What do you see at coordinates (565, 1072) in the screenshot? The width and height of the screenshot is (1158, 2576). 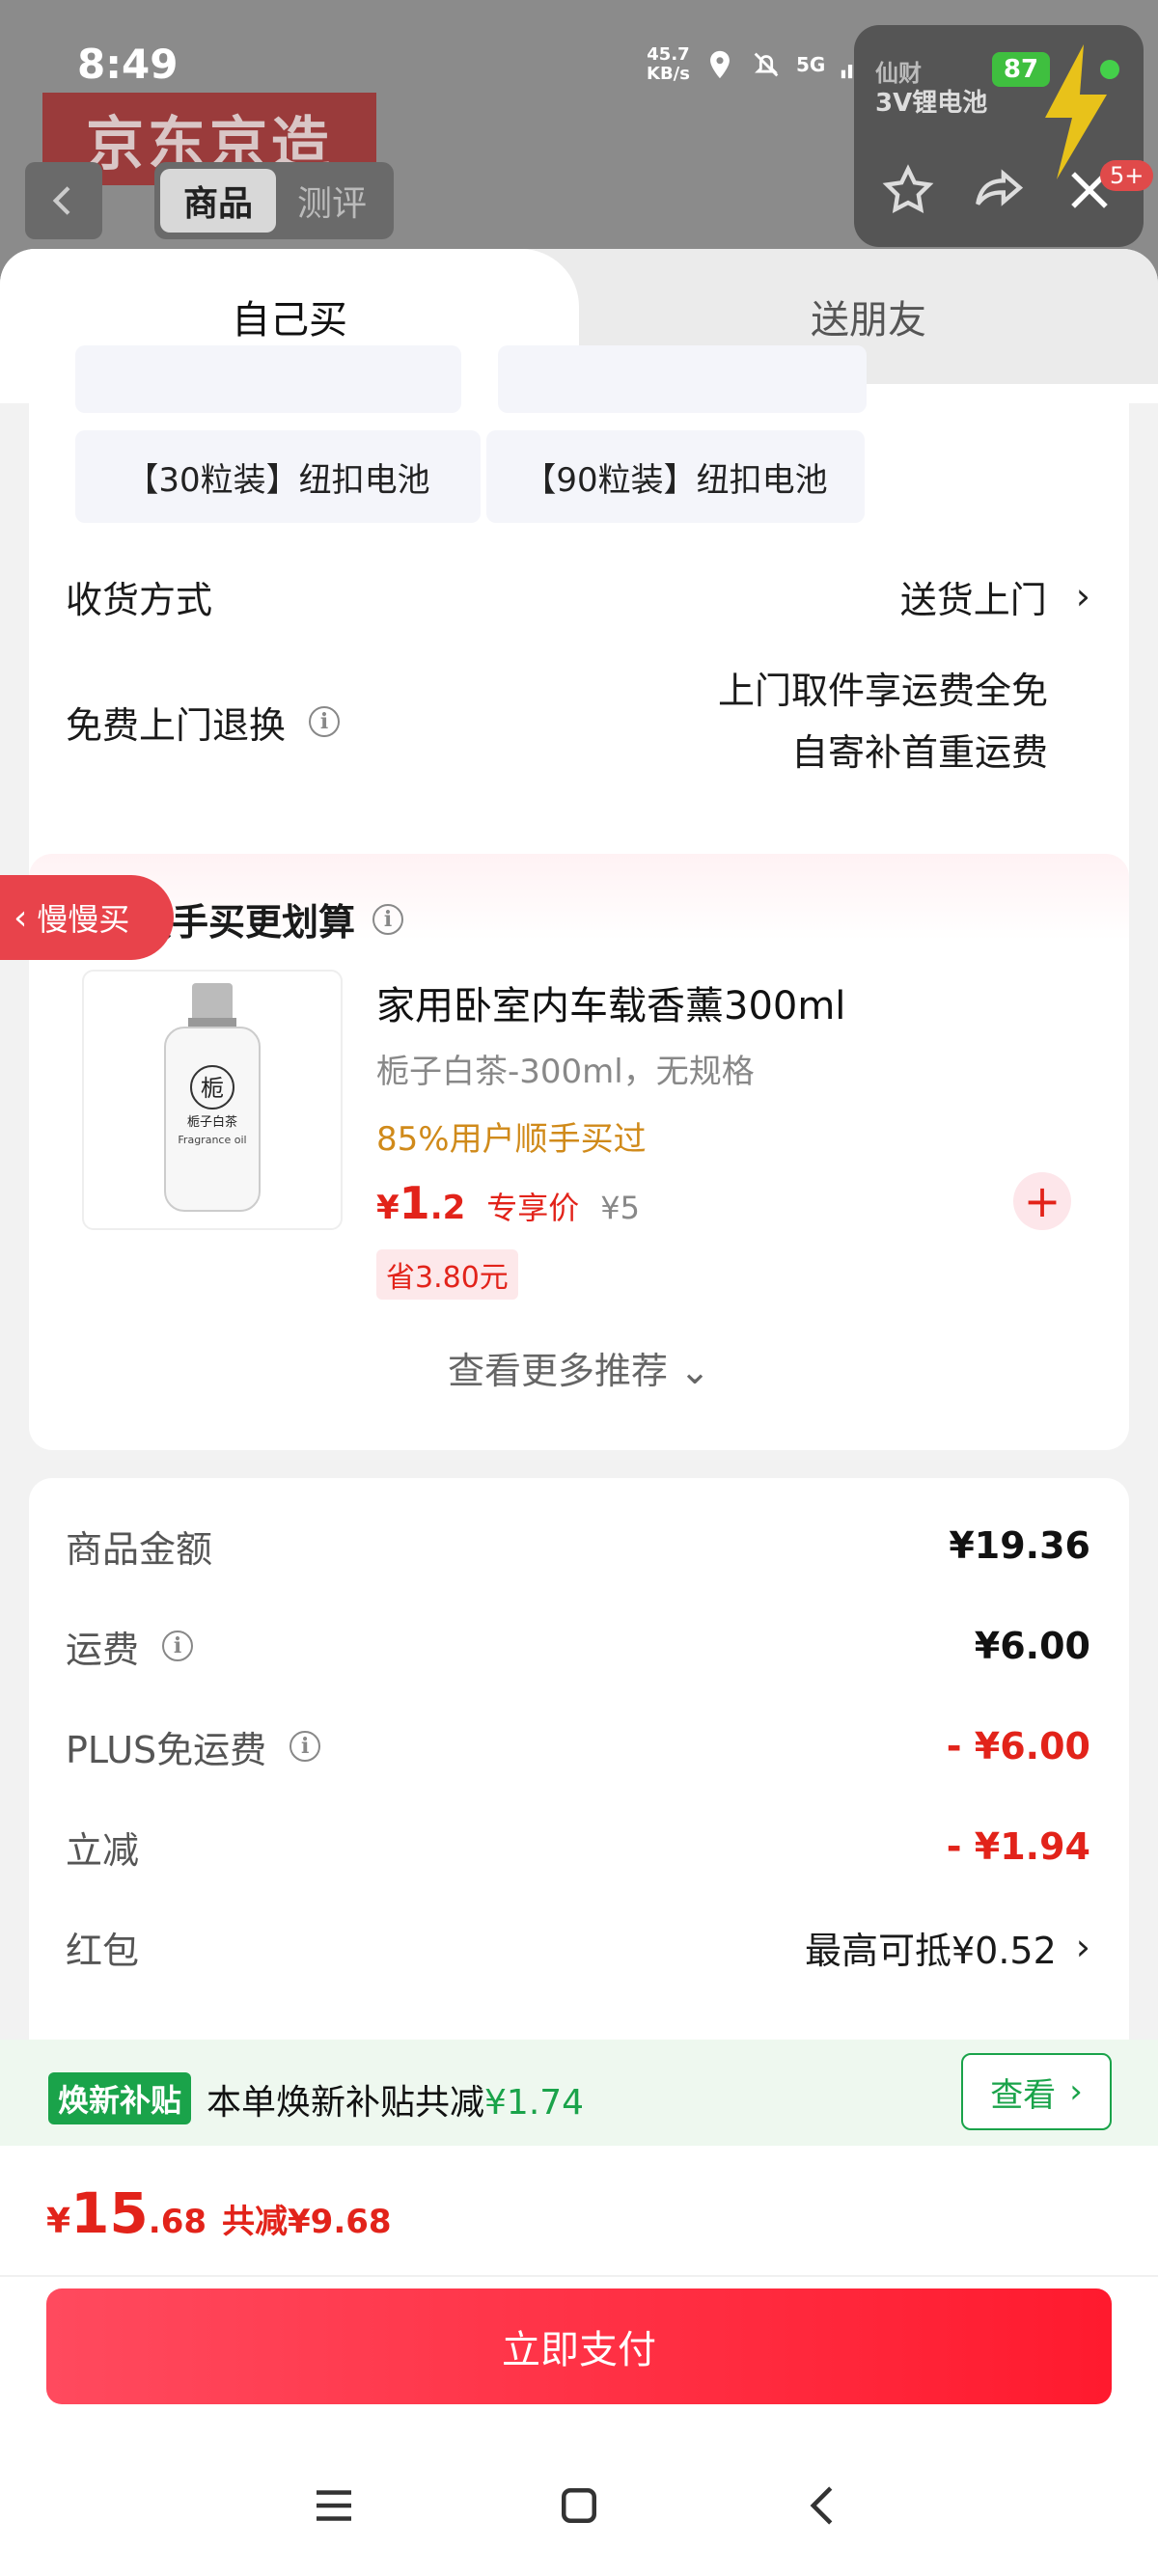 I see `product-spec: 栀子白茶-300ml，无规格` at bounding box center [565, 1072].